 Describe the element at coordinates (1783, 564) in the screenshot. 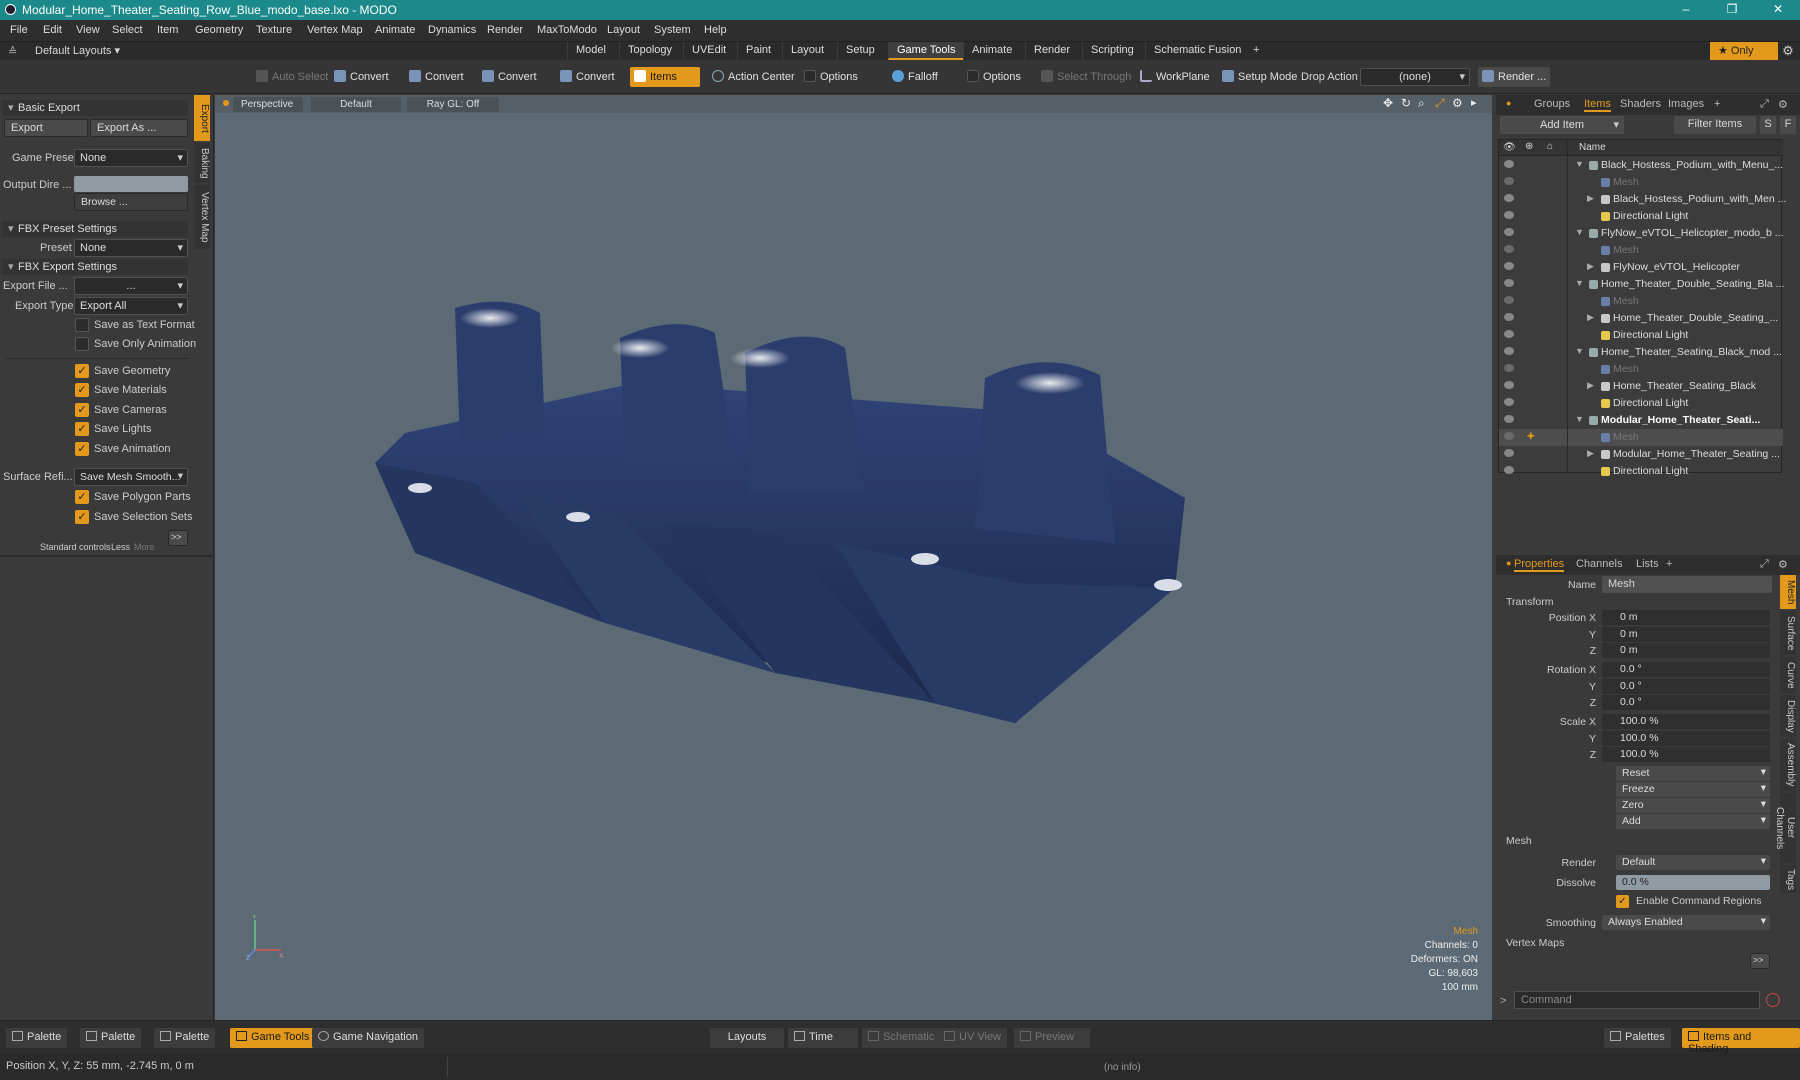

I see `gear-icon: ⚙` at that location.